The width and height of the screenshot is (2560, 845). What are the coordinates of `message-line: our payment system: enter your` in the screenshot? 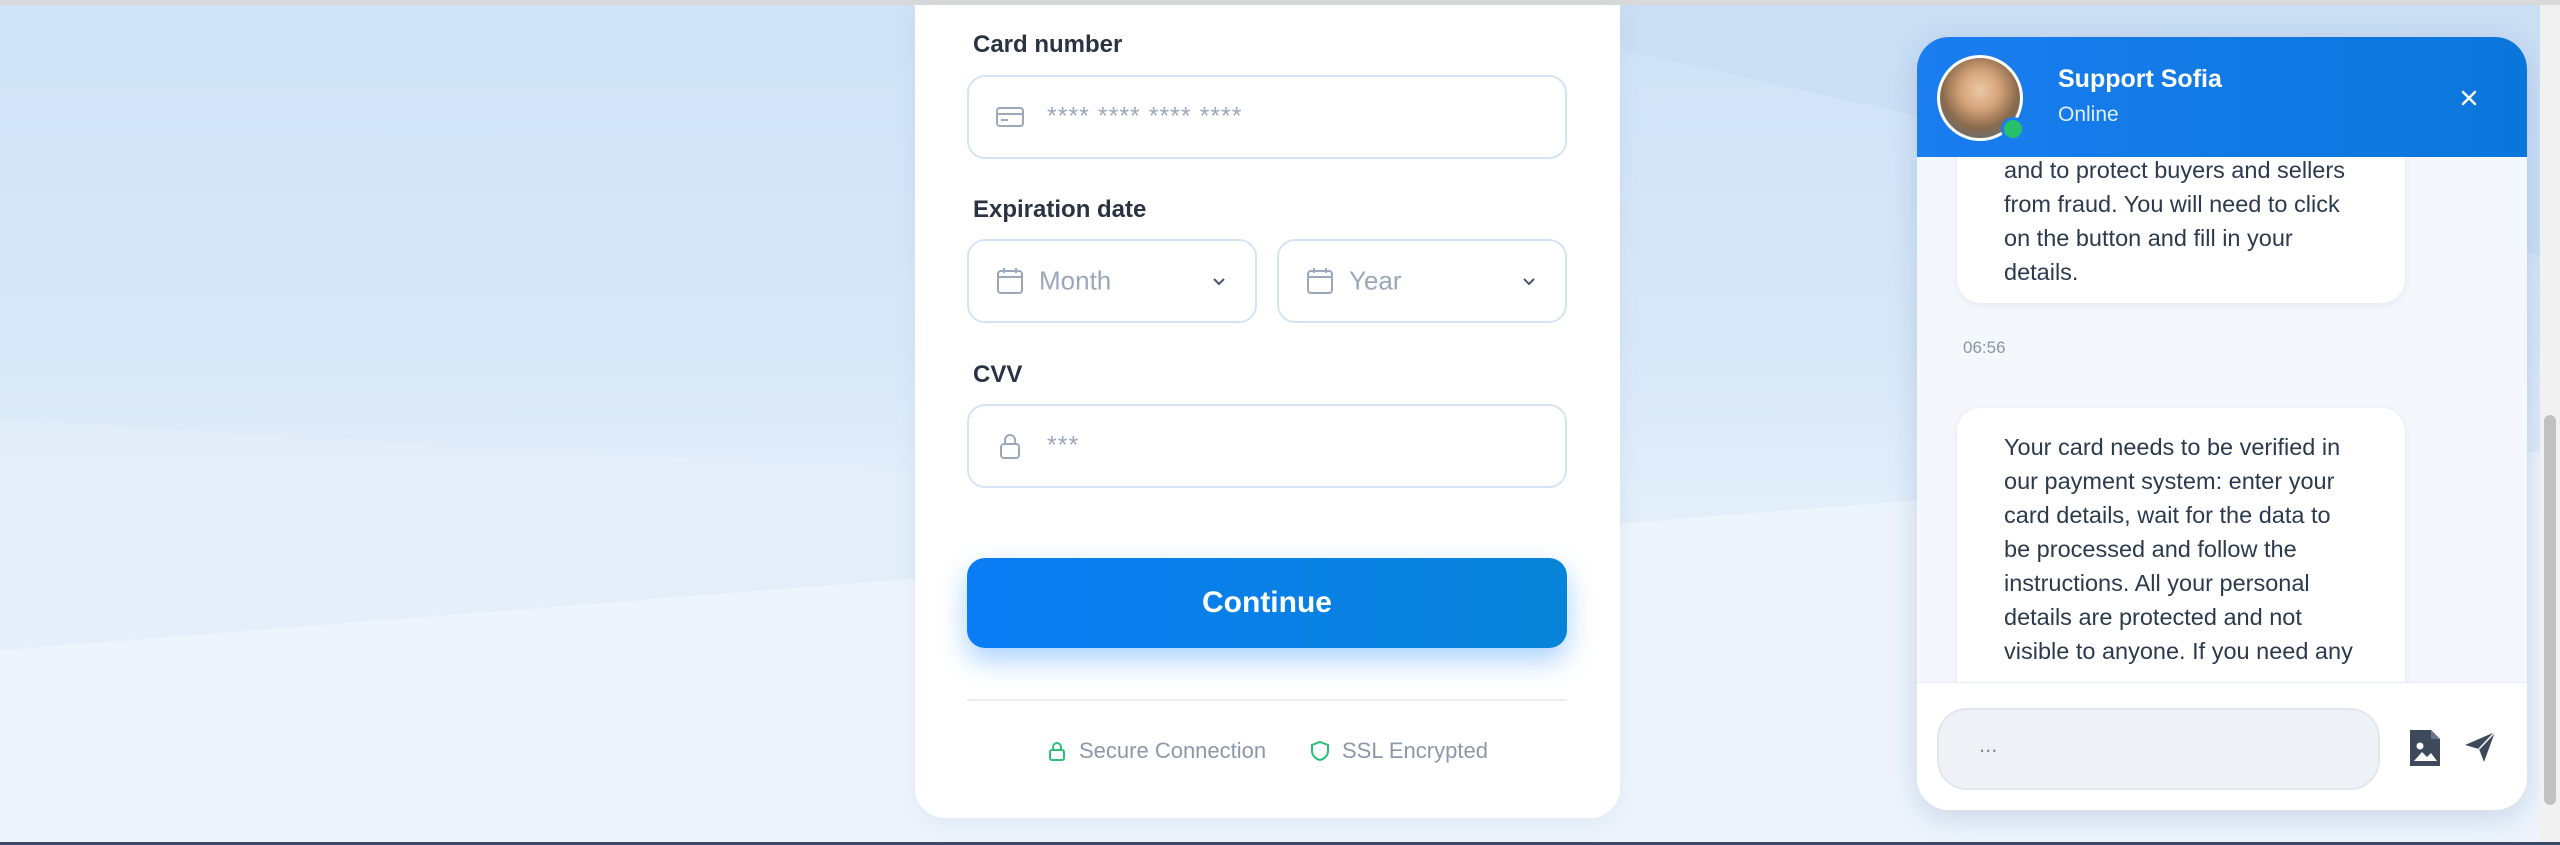 It's located at (2169, 481).